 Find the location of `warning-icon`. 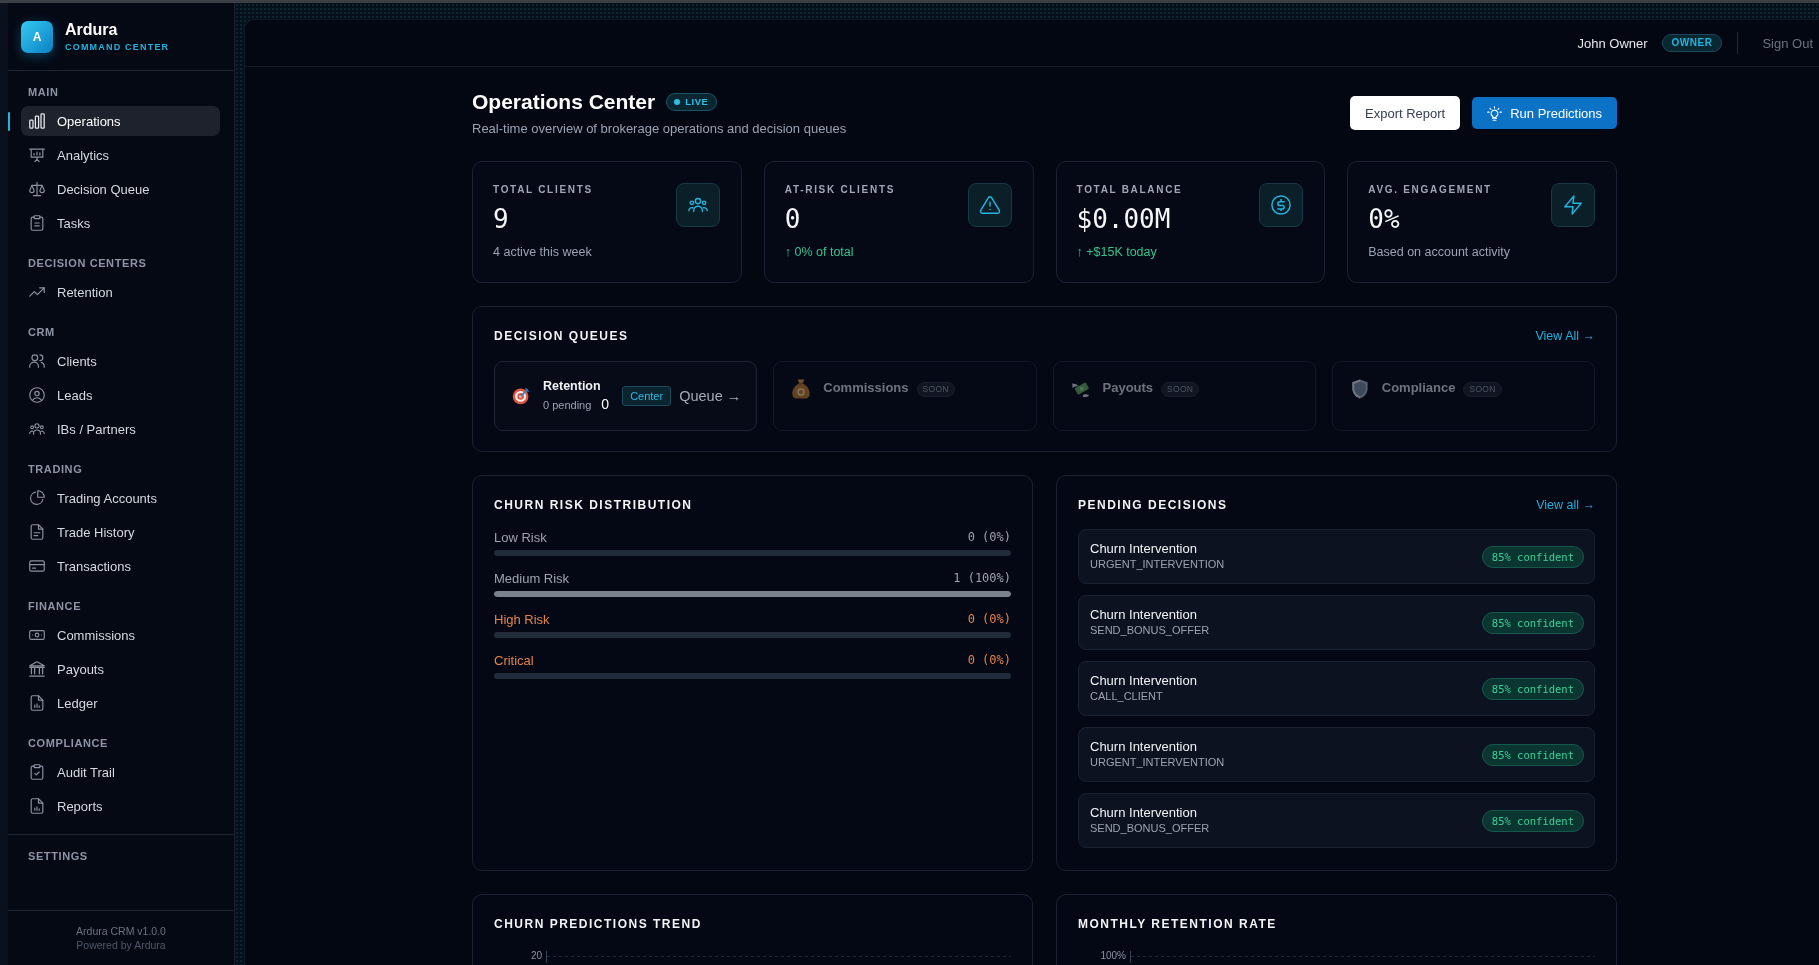

warning-icon is located at coordinates (989, 205).